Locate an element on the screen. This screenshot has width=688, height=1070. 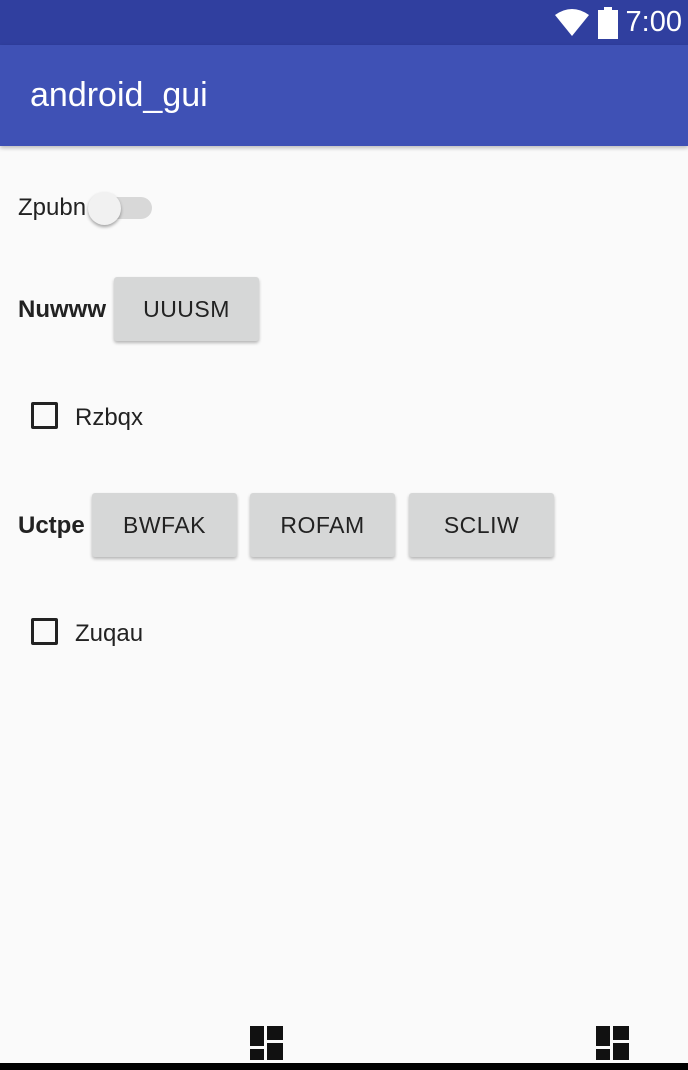
rzbqx-label: Rzbqx is located at coordinates (109, 417).